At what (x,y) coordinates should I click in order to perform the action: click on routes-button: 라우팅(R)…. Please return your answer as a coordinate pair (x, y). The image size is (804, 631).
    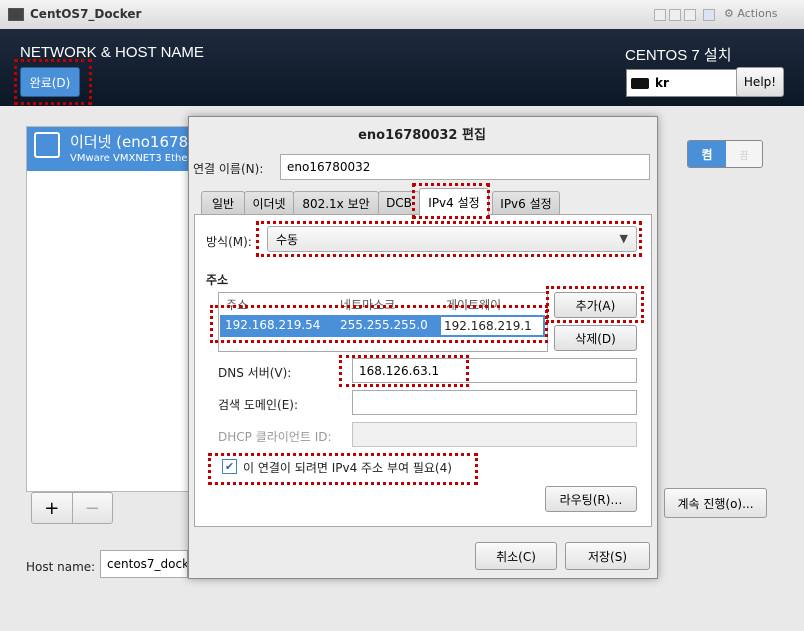
    Looking at the image, I should click on (591, 499).